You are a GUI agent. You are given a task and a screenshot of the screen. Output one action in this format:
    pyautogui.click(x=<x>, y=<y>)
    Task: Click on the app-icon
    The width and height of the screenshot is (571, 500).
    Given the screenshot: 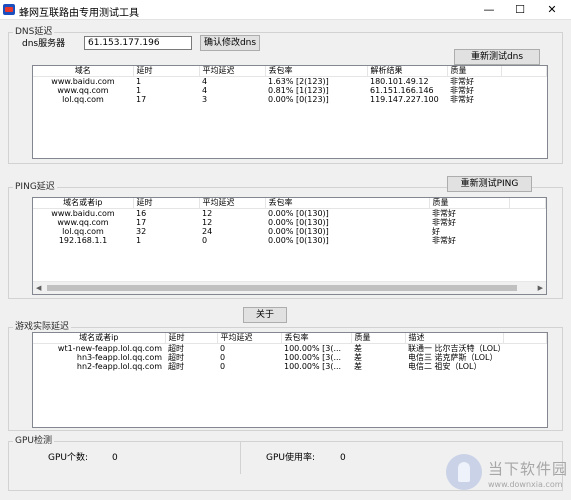 What is the action you would take?
    pyautogui.click(x=9, y=9)
    